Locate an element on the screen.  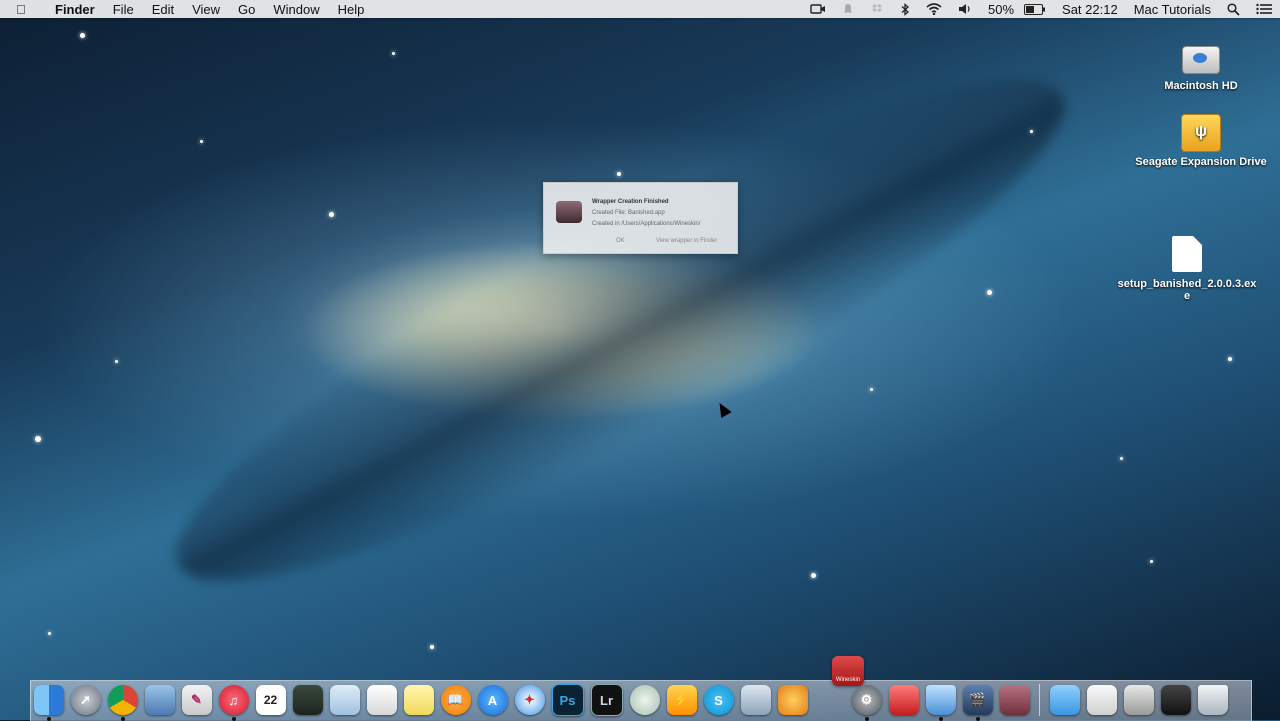
document-icon is located at coordinates (1187, 254).